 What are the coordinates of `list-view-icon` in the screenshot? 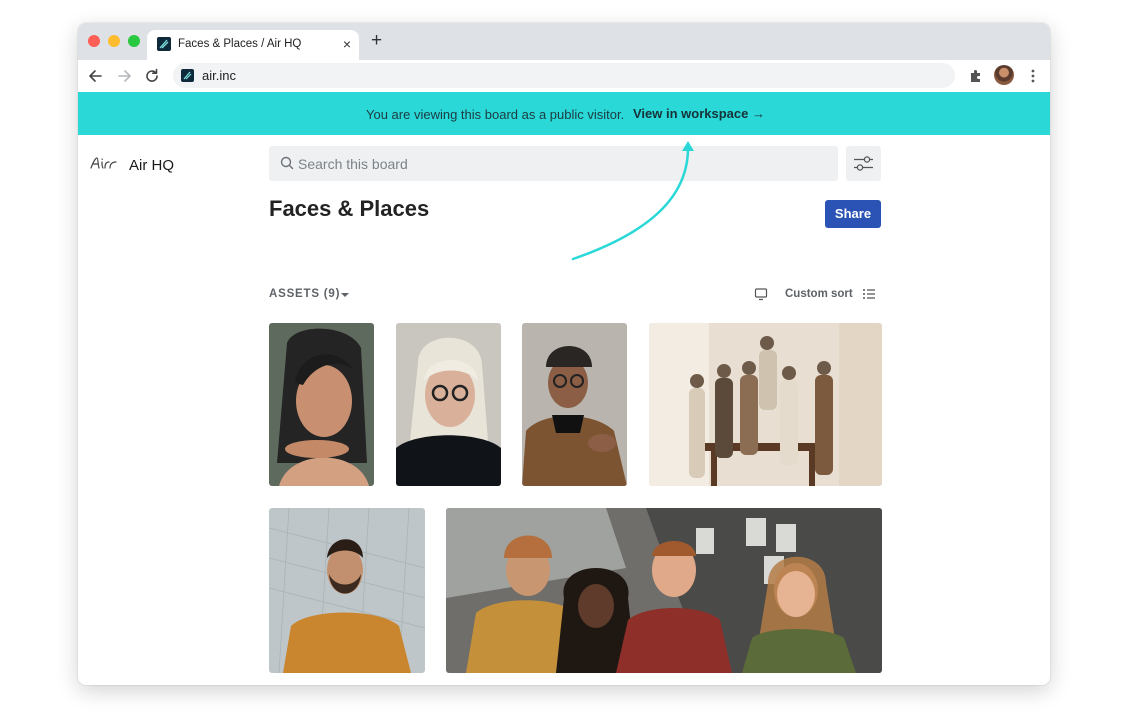 It's located at (869, 294).